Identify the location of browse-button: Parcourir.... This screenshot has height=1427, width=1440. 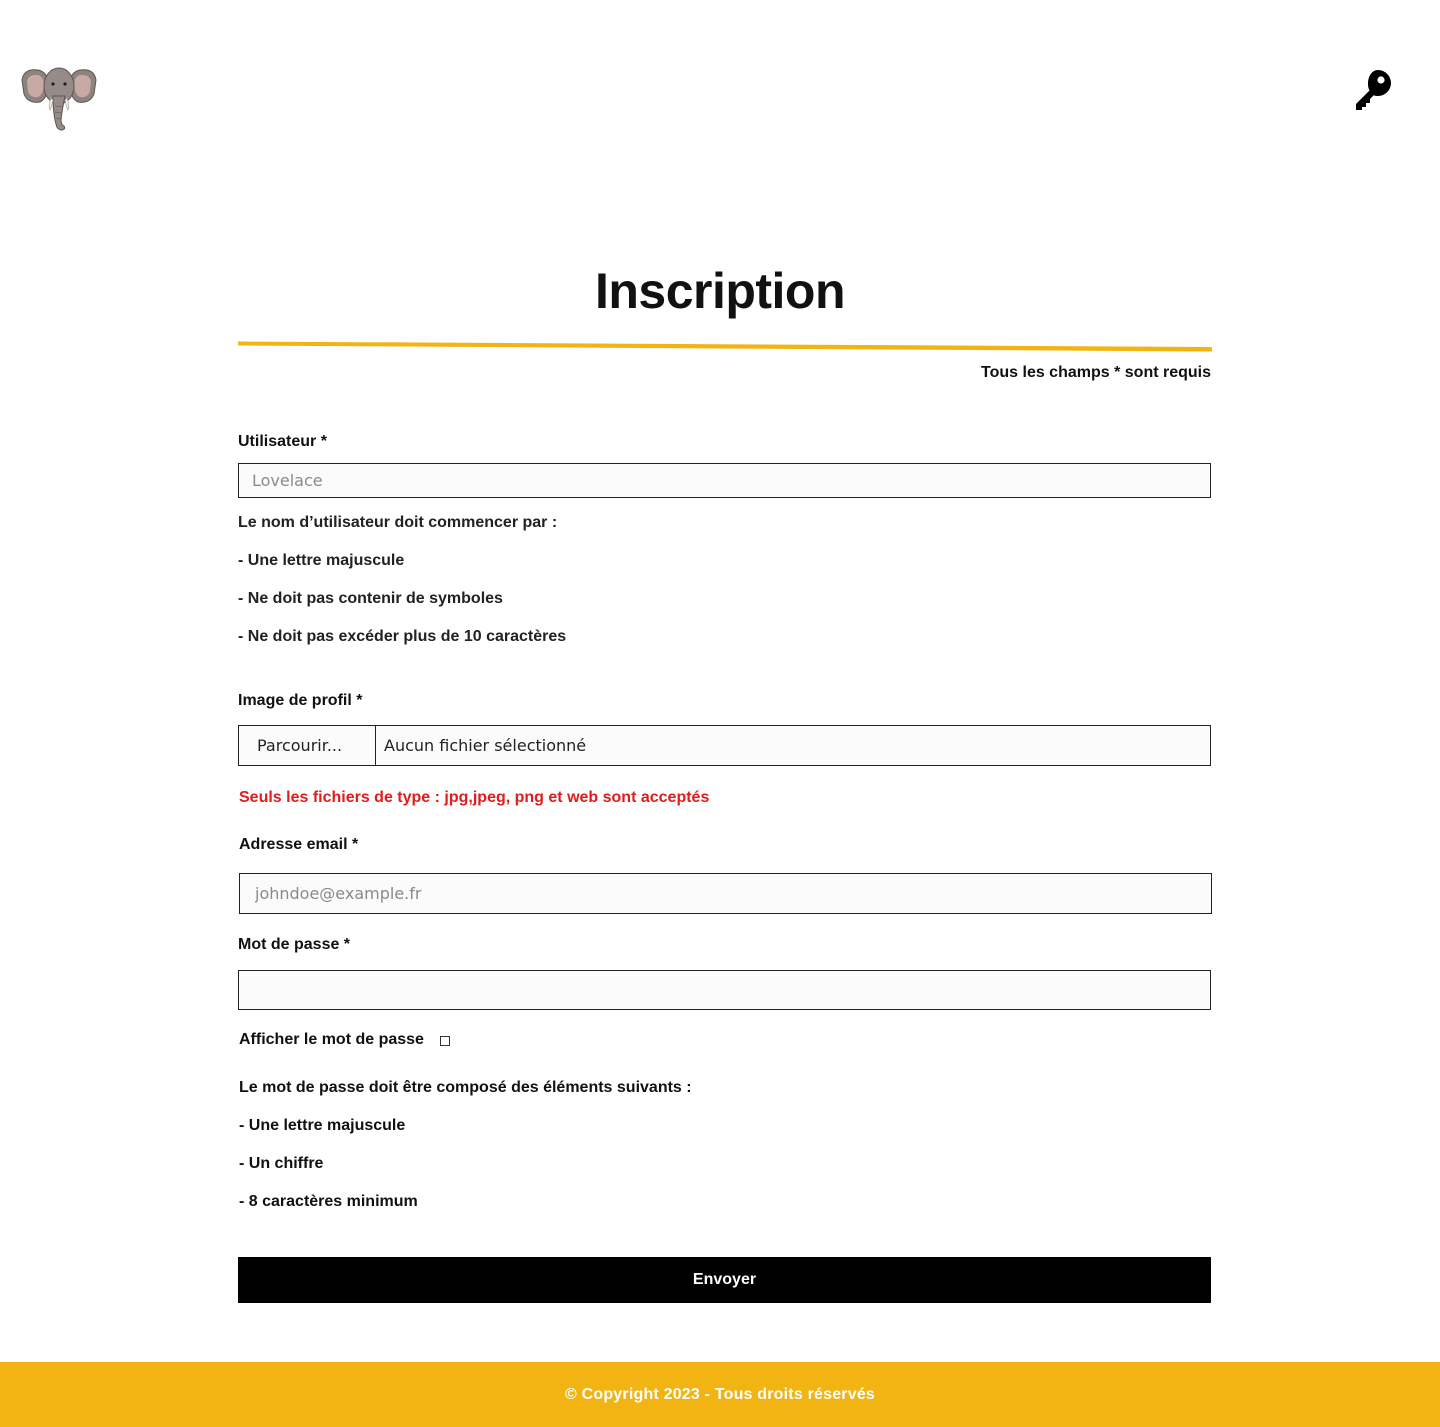
(307, 745).